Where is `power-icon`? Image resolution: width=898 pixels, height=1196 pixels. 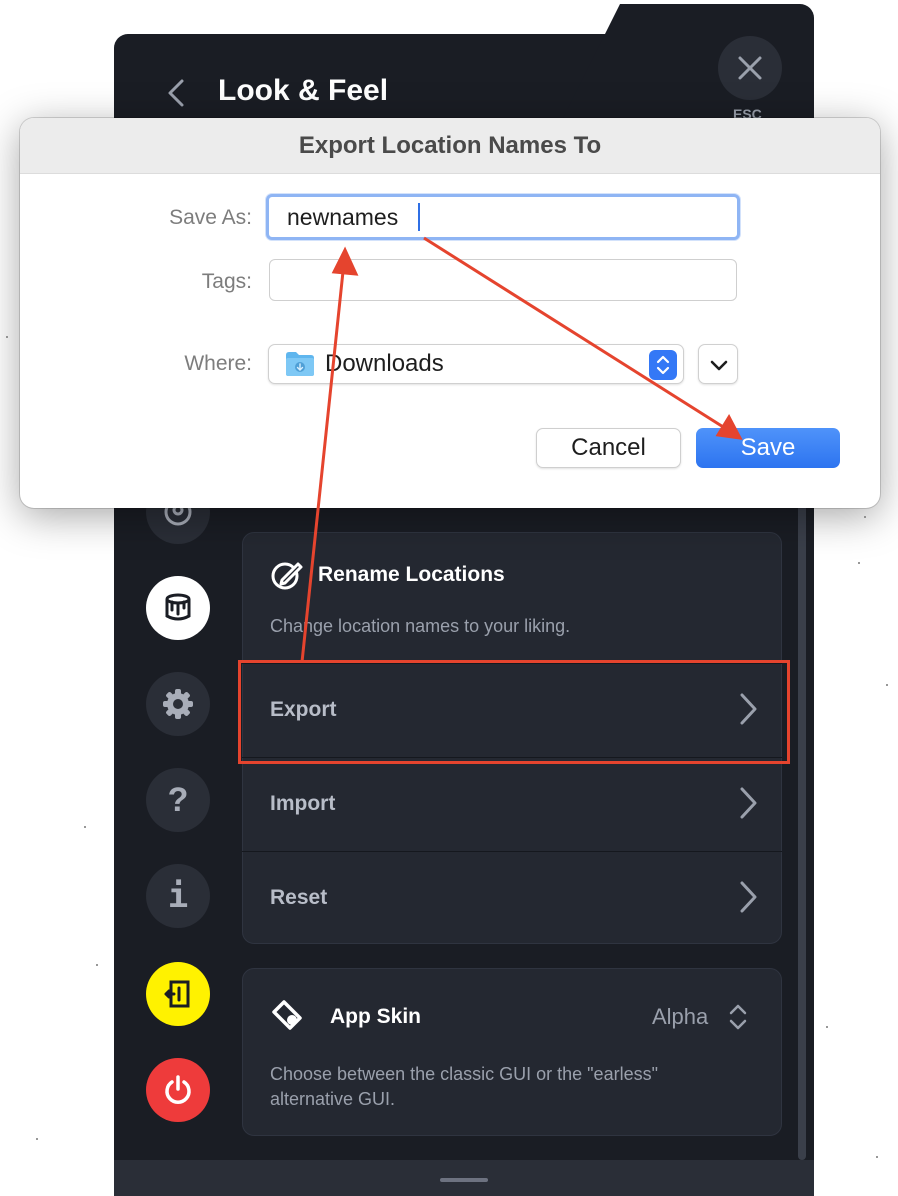
power-icon is located at coordinates (178, 1089).